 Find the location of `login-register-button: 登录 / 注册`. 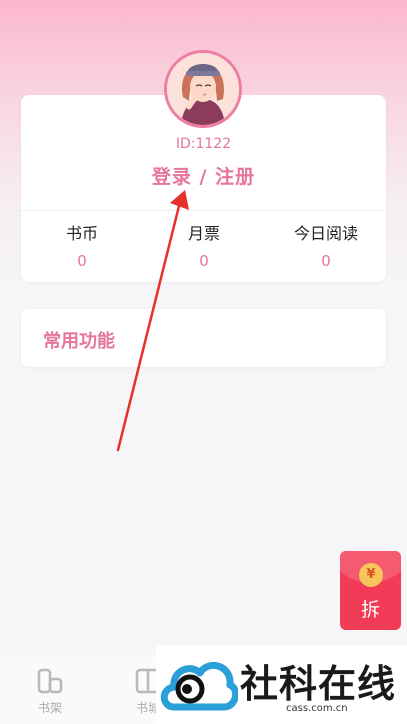

login-register-button: 登录 / 注册 is located at coordinates (203, 175).